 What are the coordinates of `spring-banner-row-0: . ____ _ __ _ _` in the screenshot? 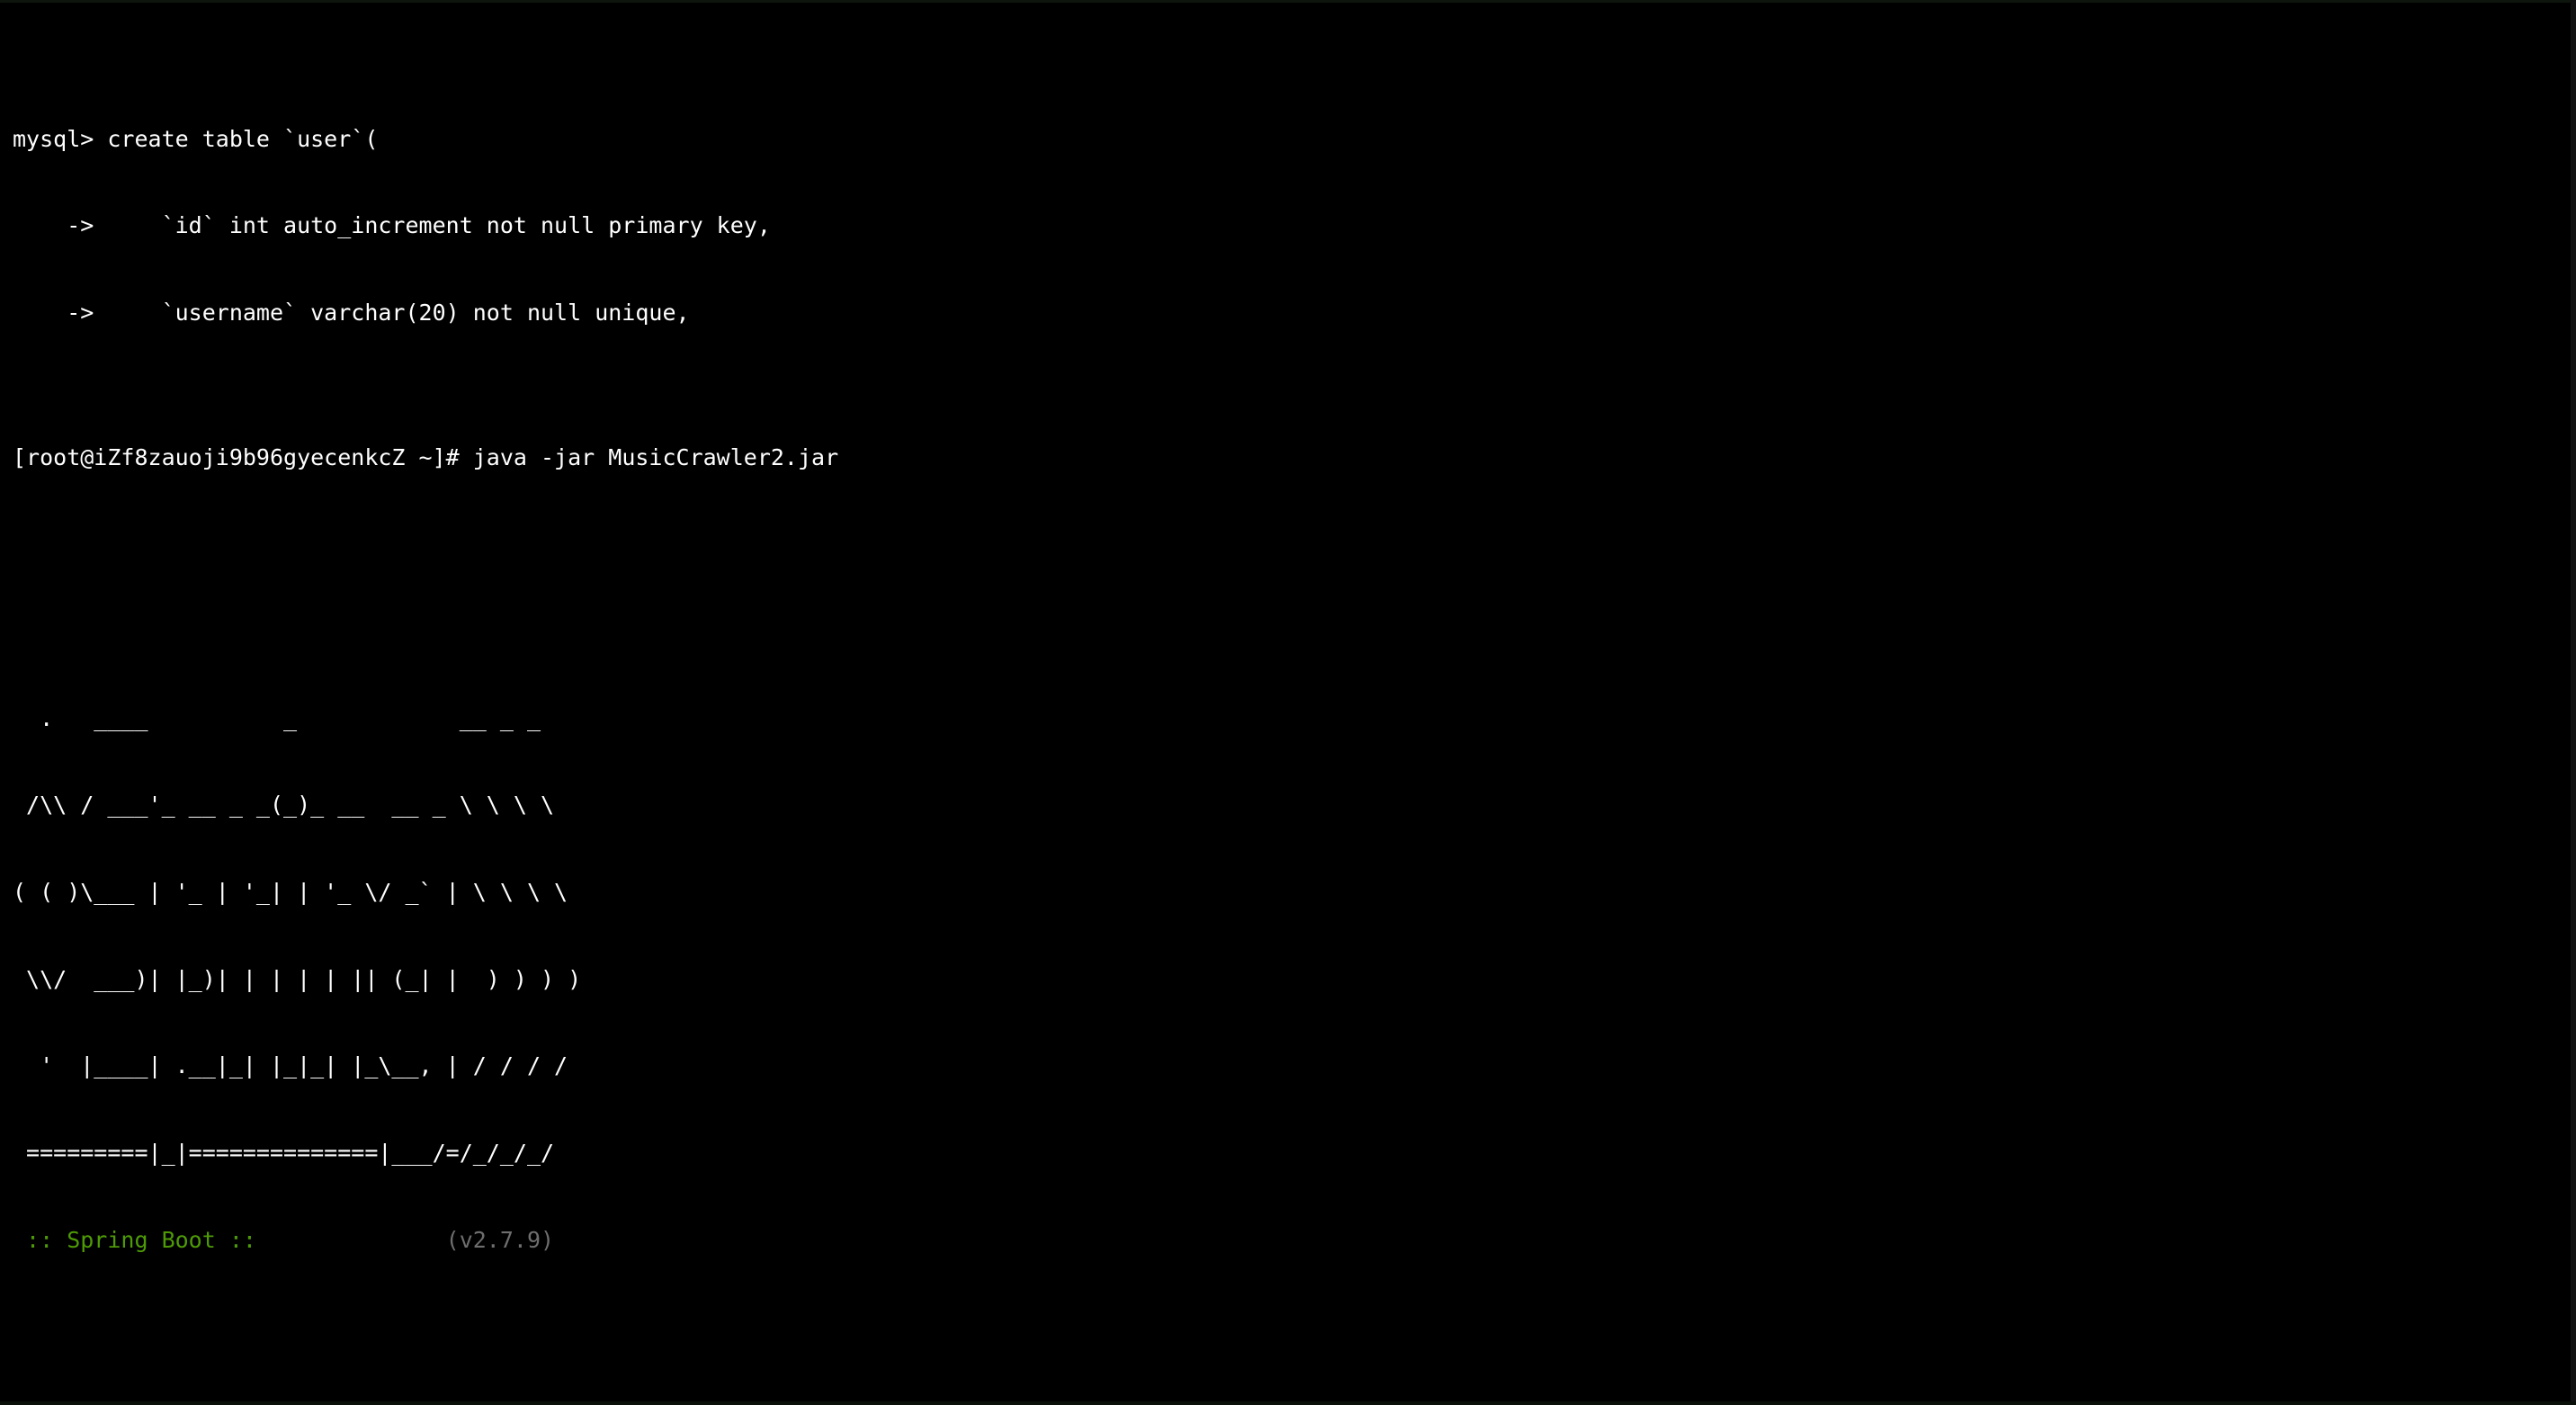 It's located at (277, 717).